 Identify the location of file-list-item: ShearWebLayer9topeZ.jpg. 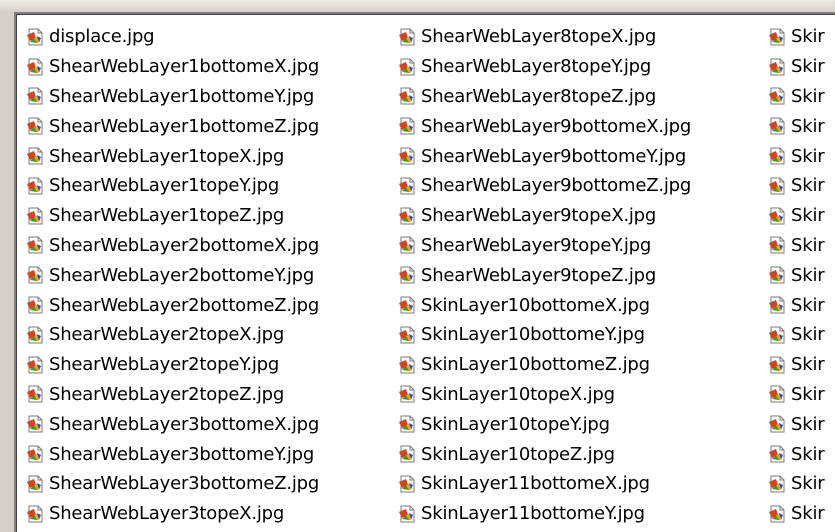
(544, 275).